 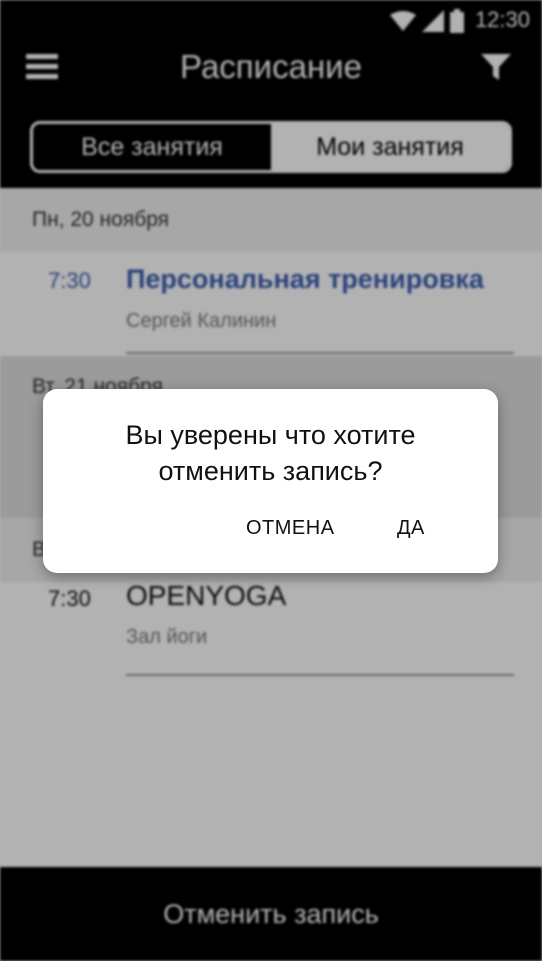 I want to click on dialog-message-line: отменить запись?, so click(x=270, y=471).